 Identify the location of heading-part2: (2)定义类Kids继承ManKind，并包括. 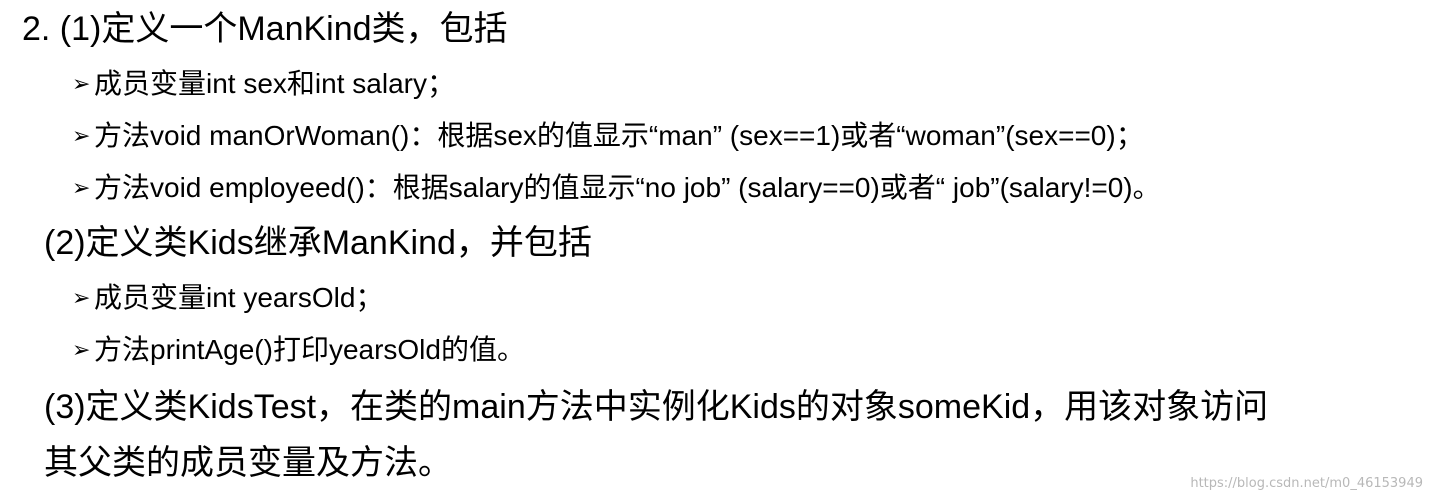
(318, 243).